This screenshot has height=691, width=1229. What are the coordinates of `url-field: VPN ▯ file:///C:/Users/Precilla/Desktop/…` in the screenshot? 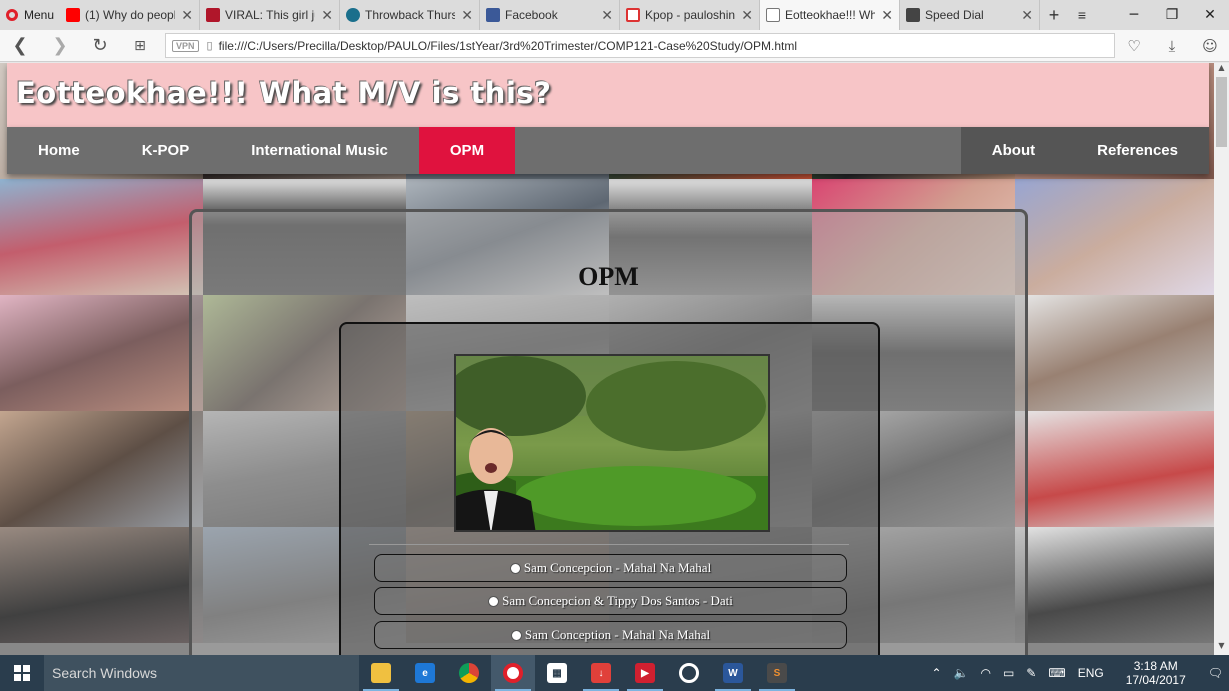 It's located at (640, 45).